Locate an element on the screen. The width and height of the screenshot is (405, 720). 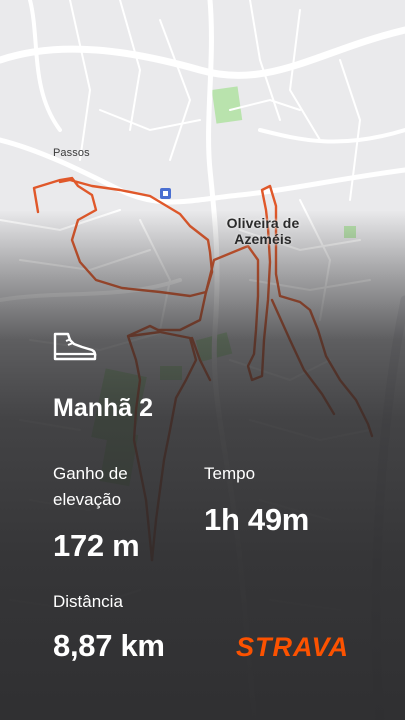
map-label-passos: Passos is located at coordinates (71, 153).